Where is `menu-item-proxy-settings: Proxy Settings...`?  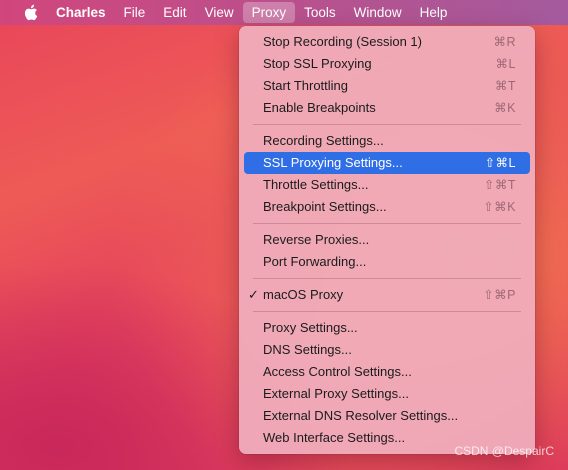 menu-item-proxy-settings: Proxy Settings... is located at coordinates (387, 328).